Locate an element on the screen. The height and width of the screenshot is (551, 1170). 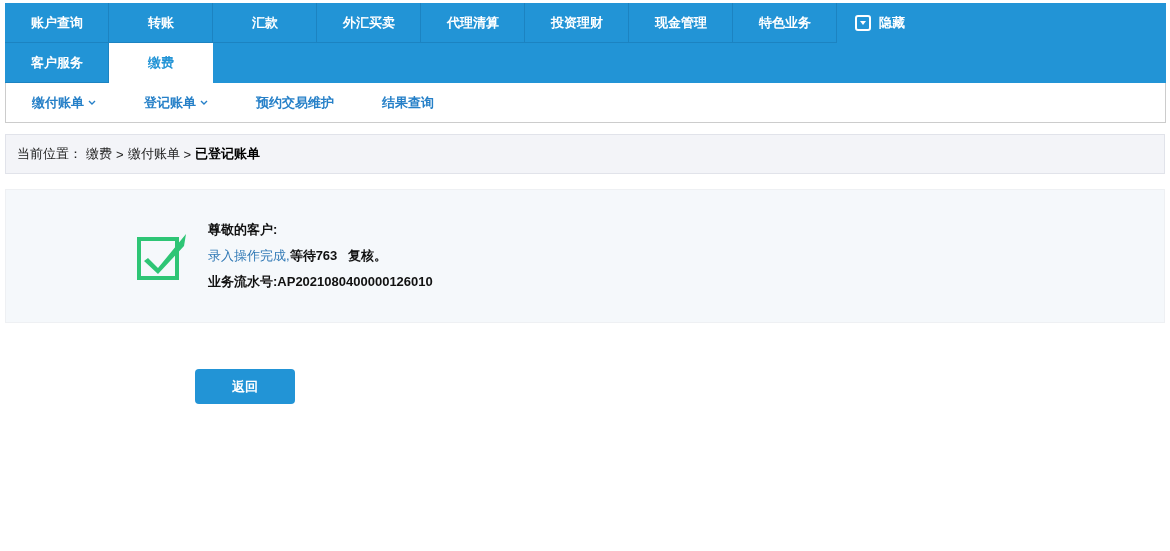
dropdown-box-icon is located at coordinates (863, 23).